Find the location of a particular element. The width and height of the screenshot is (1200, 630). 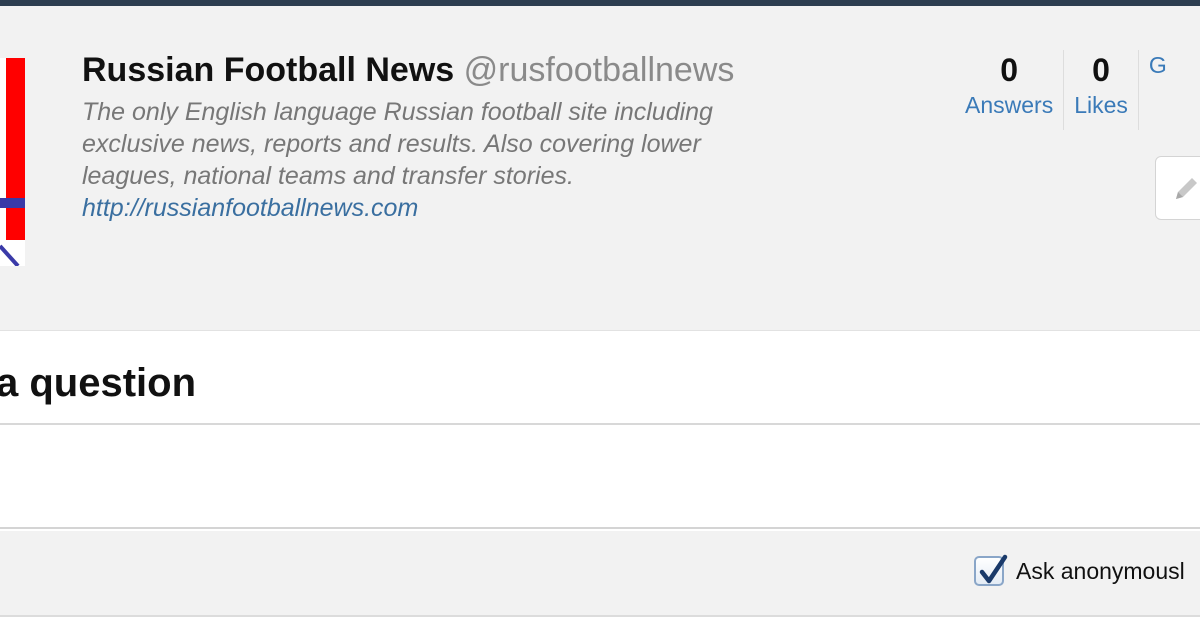

stat-third-label: G is located at coordinates (1158, 65).